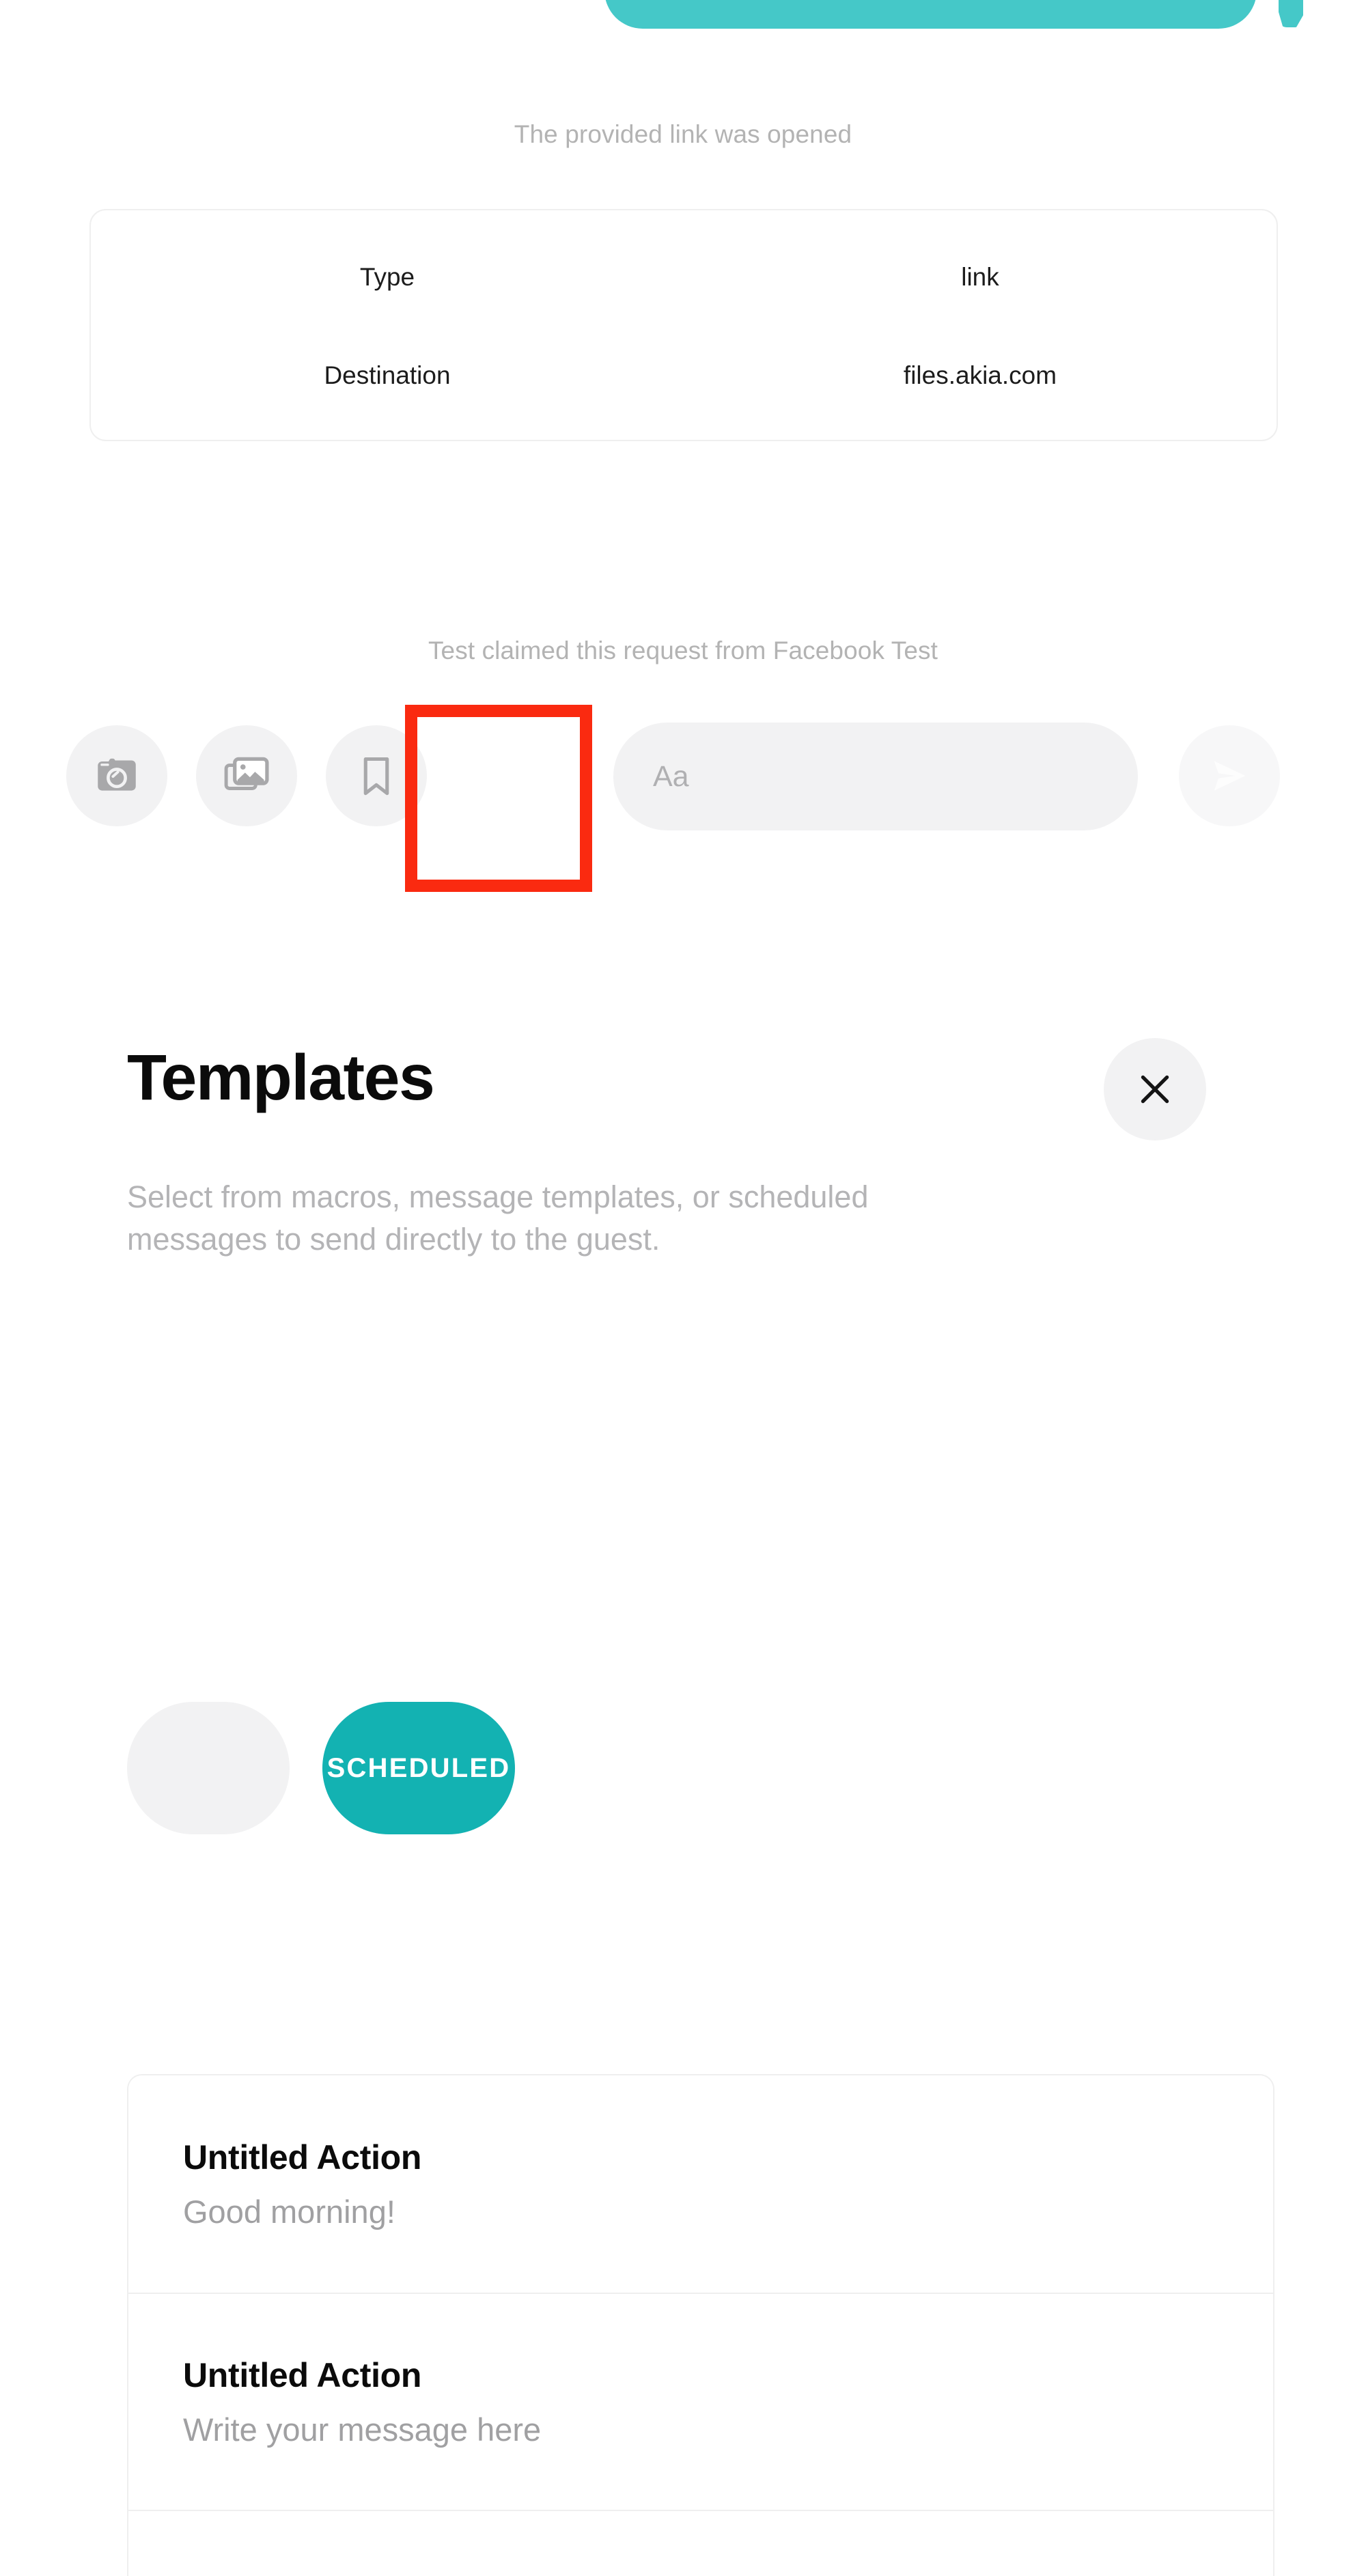 This screenshot has width=1366, height=2576. I want to click on send-button, so click(1229, 775).